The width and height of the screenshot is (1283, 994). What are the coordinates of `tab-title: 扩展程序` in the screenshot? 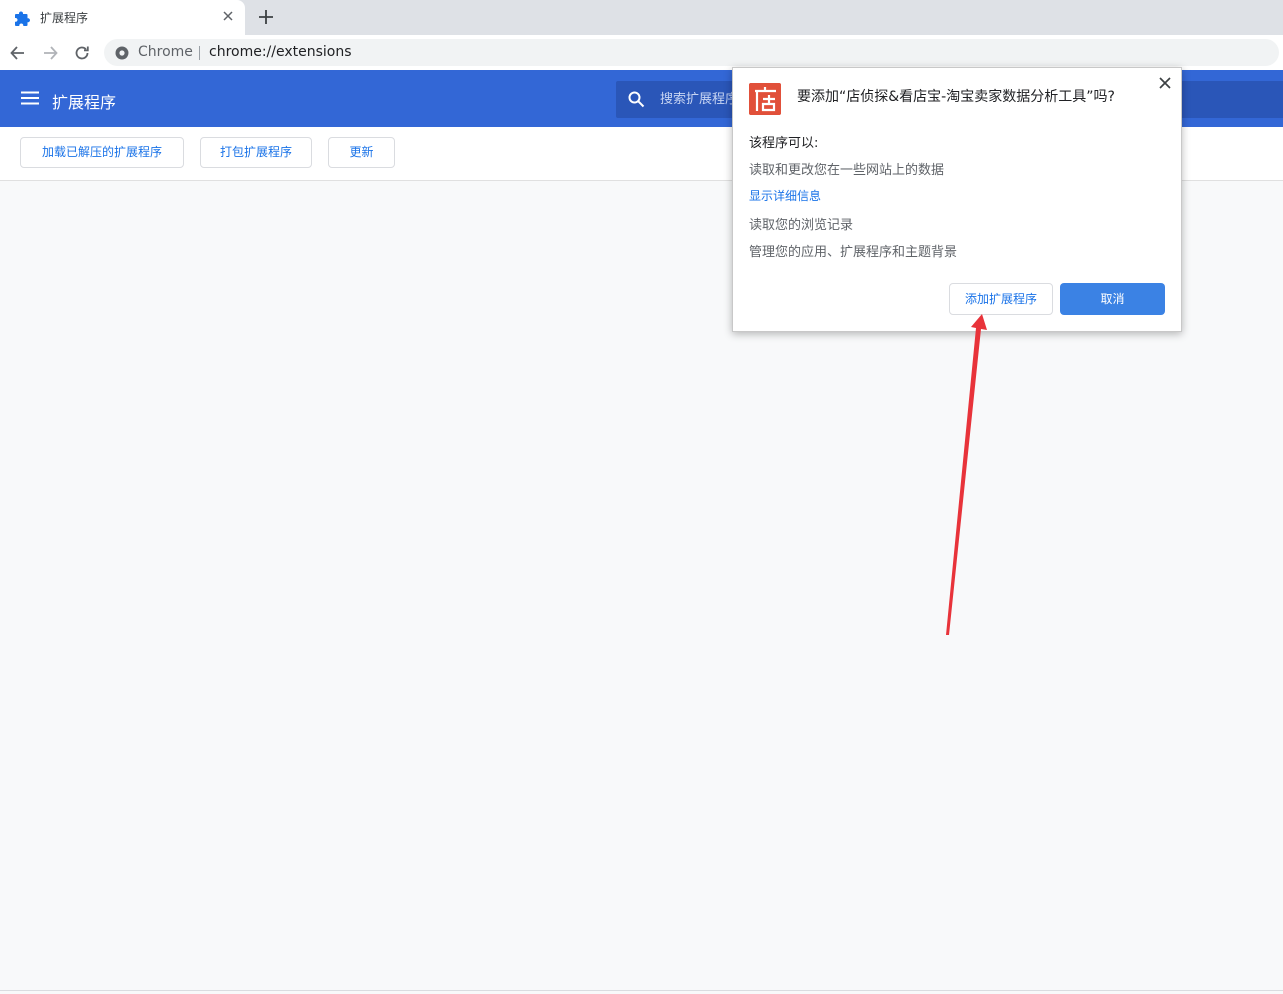 It's located at (64, 18).